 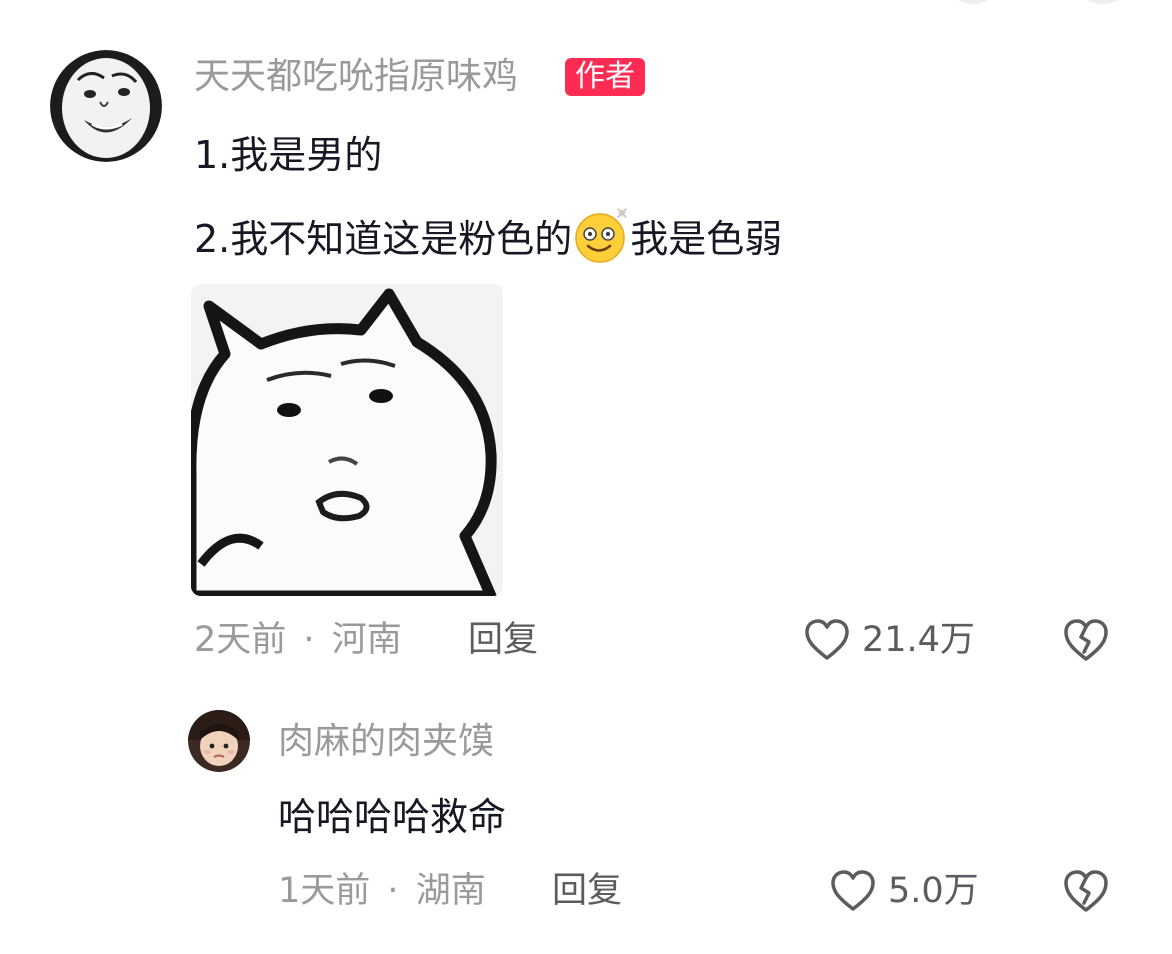 What do you see at coordinates (918, 640) in the screenshot?
I see `like-count: 21.4万` at bounding box center [918, 640].